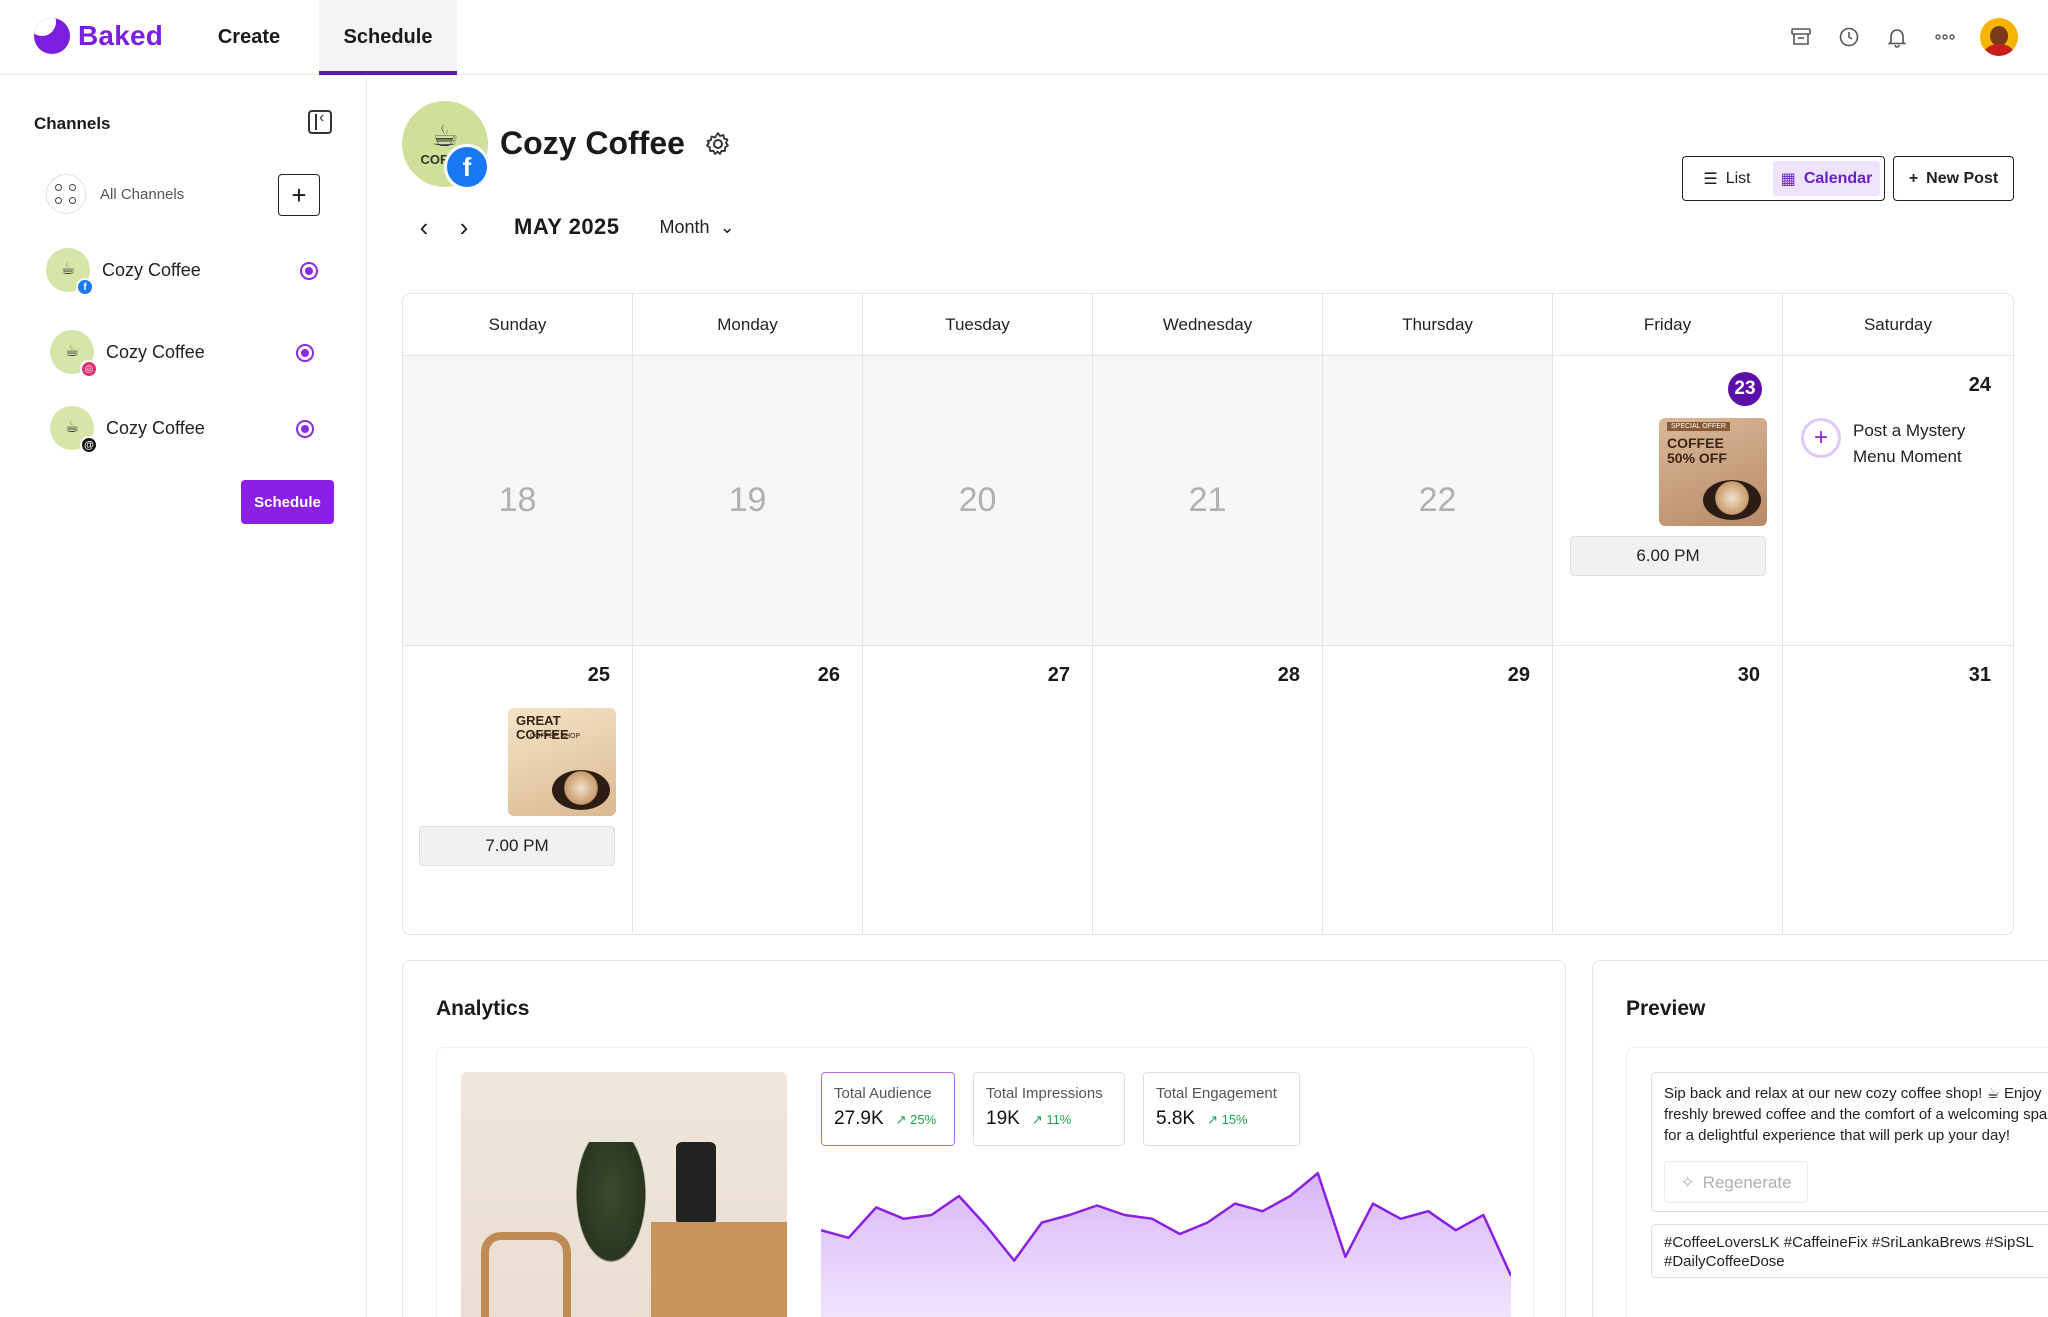 The image size is (2048, 1317). What do you see at coordinates (1953, 178) in the screenshot?
I see `new-post-button: + New Post` at bounding box center [1953, 178].